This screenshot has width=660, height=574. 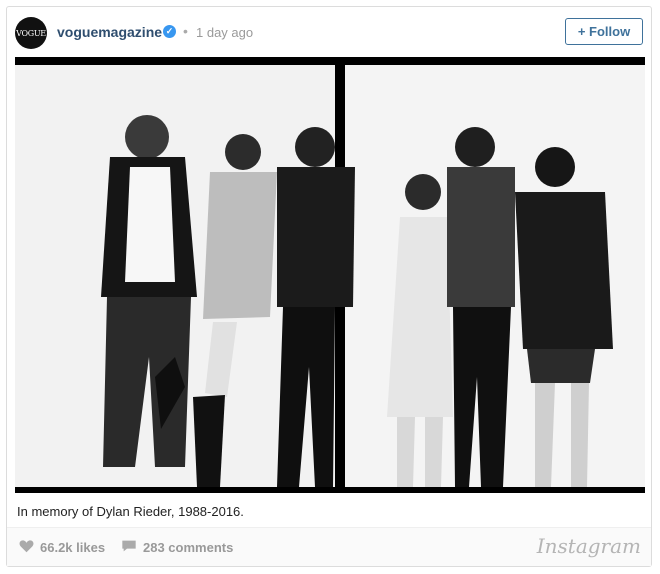 I want to click on follow-label: + Follow, so click(x=604, y=31).